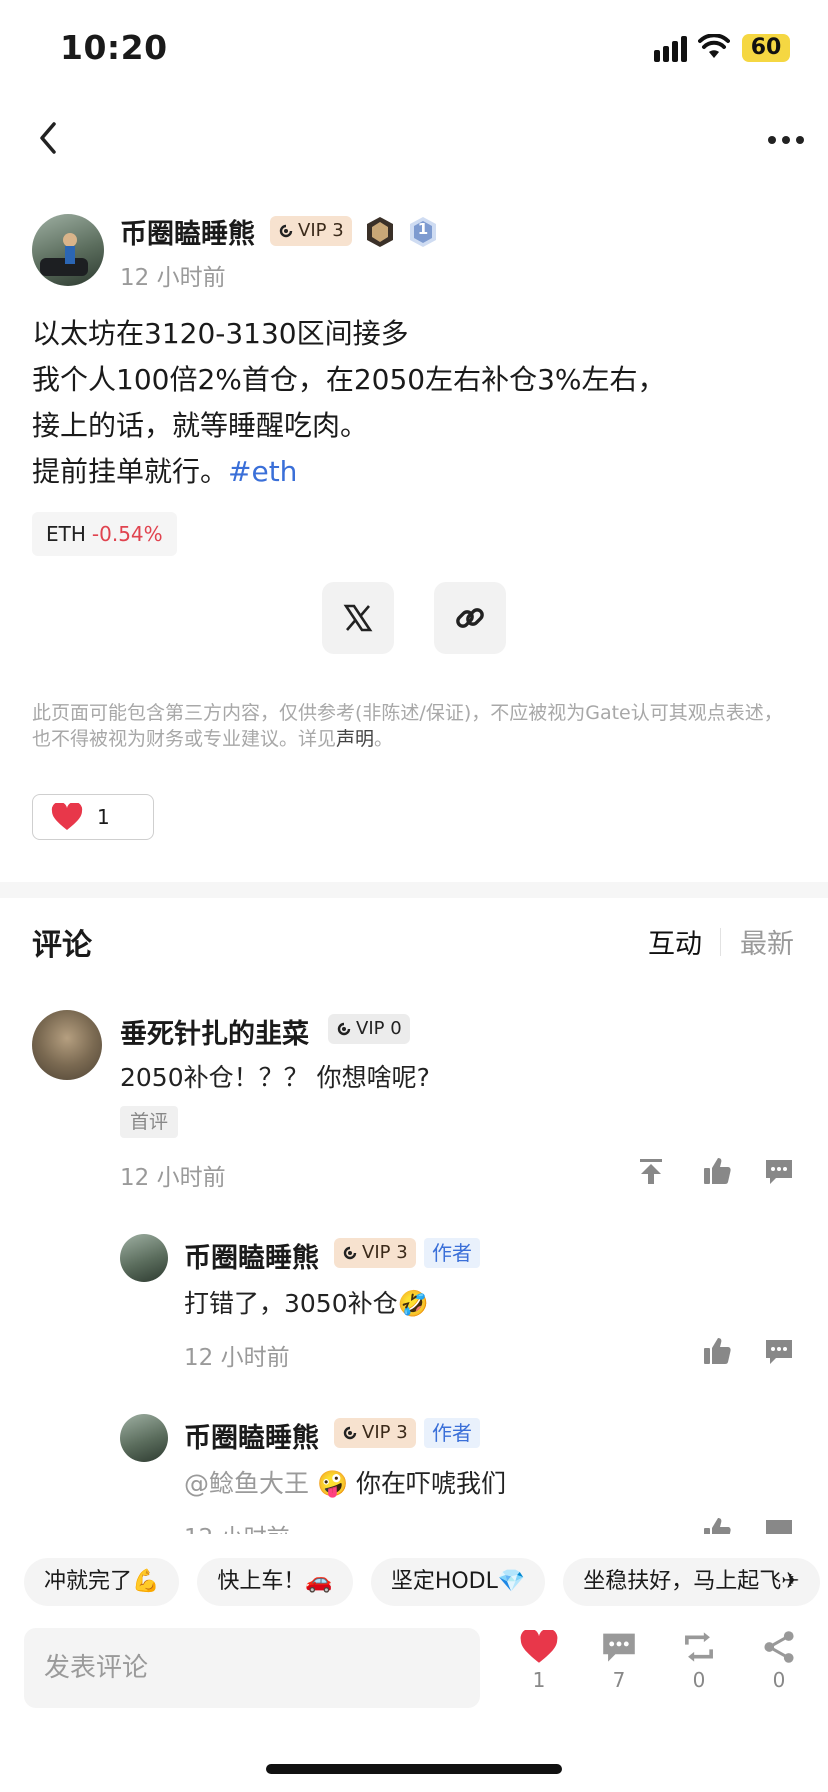 The image size is (828, 1792). Describe the element at coordinates (414, 1522) in the screenshot. I see `reply-footer-clip: 12 小时前` at that location.